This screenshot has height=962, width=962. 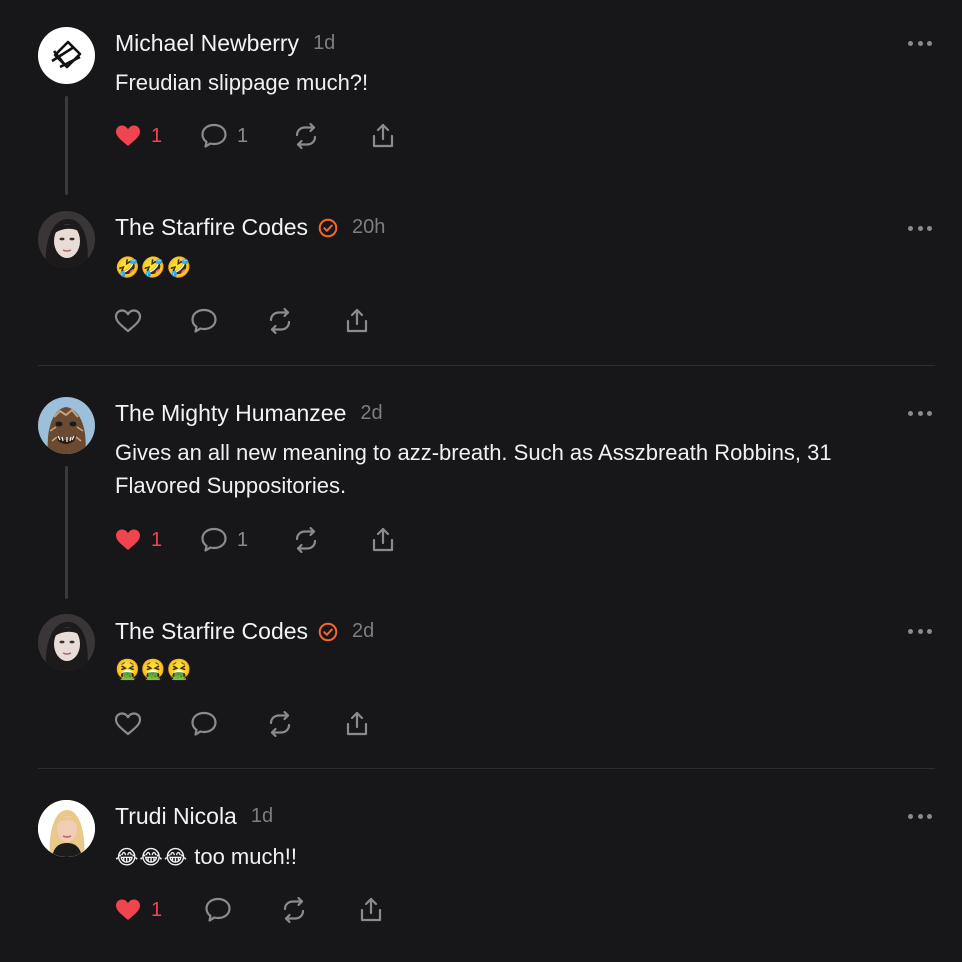 I want to click on post-header: The Starfire Codes 20h, so click(x=250, y=227).